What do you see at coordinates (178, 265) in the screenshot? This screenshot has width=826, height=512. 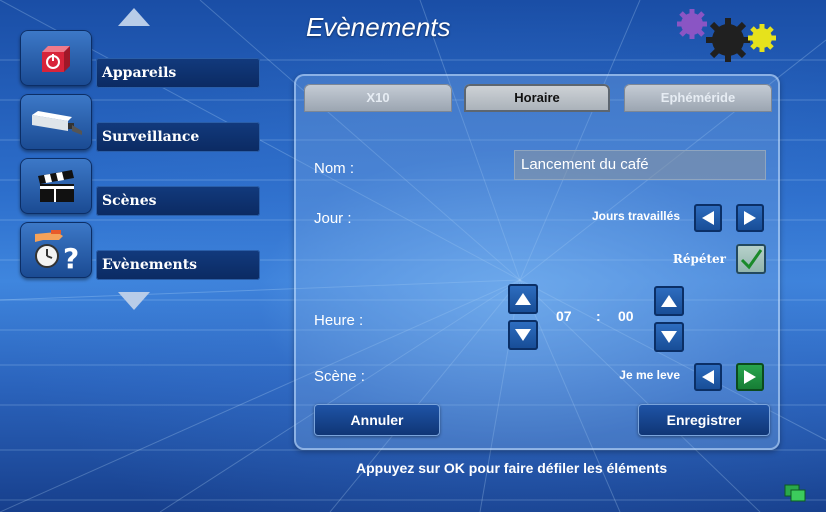 I see `sidebar-item-label: Evènements` at bounding box center [178, 265].